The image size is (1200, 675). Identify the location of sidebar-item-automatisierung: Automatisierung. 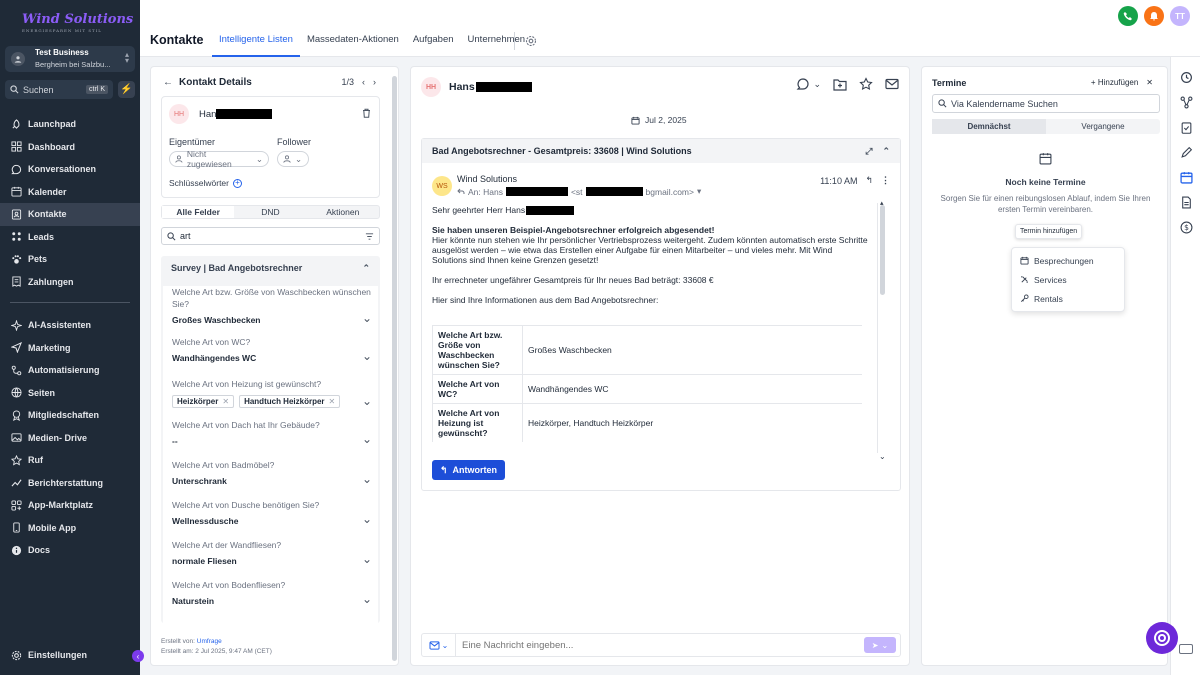
(70, 370).